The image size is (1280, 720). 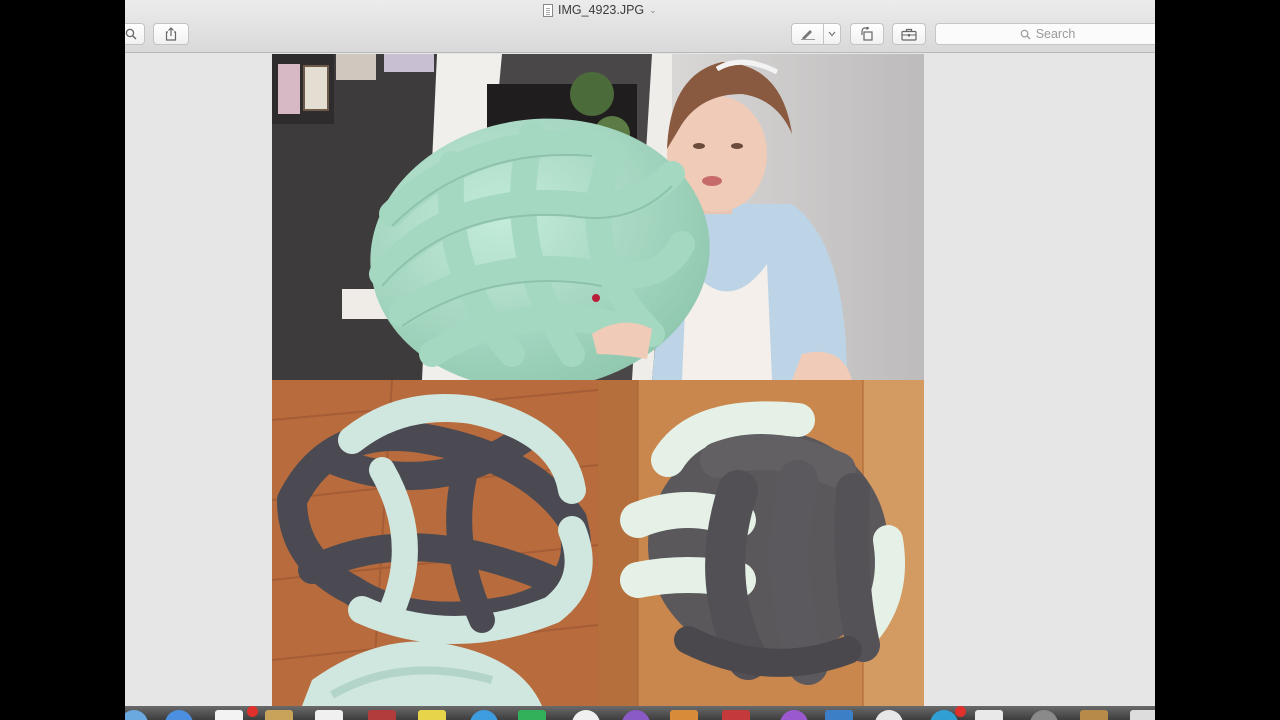 I want to click on zoom-button, so click(x=135, y=34).